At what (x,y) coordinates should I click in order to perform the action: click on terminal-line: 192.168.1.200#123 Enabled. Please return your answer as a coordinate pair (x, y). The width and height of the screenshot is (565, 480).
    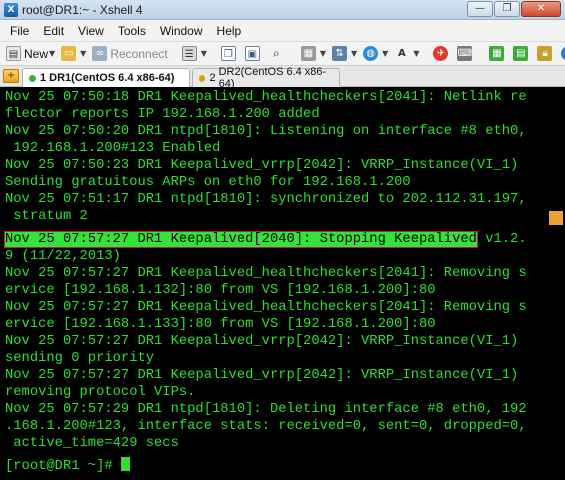
    Looking at the image, I should click on (113, 148).